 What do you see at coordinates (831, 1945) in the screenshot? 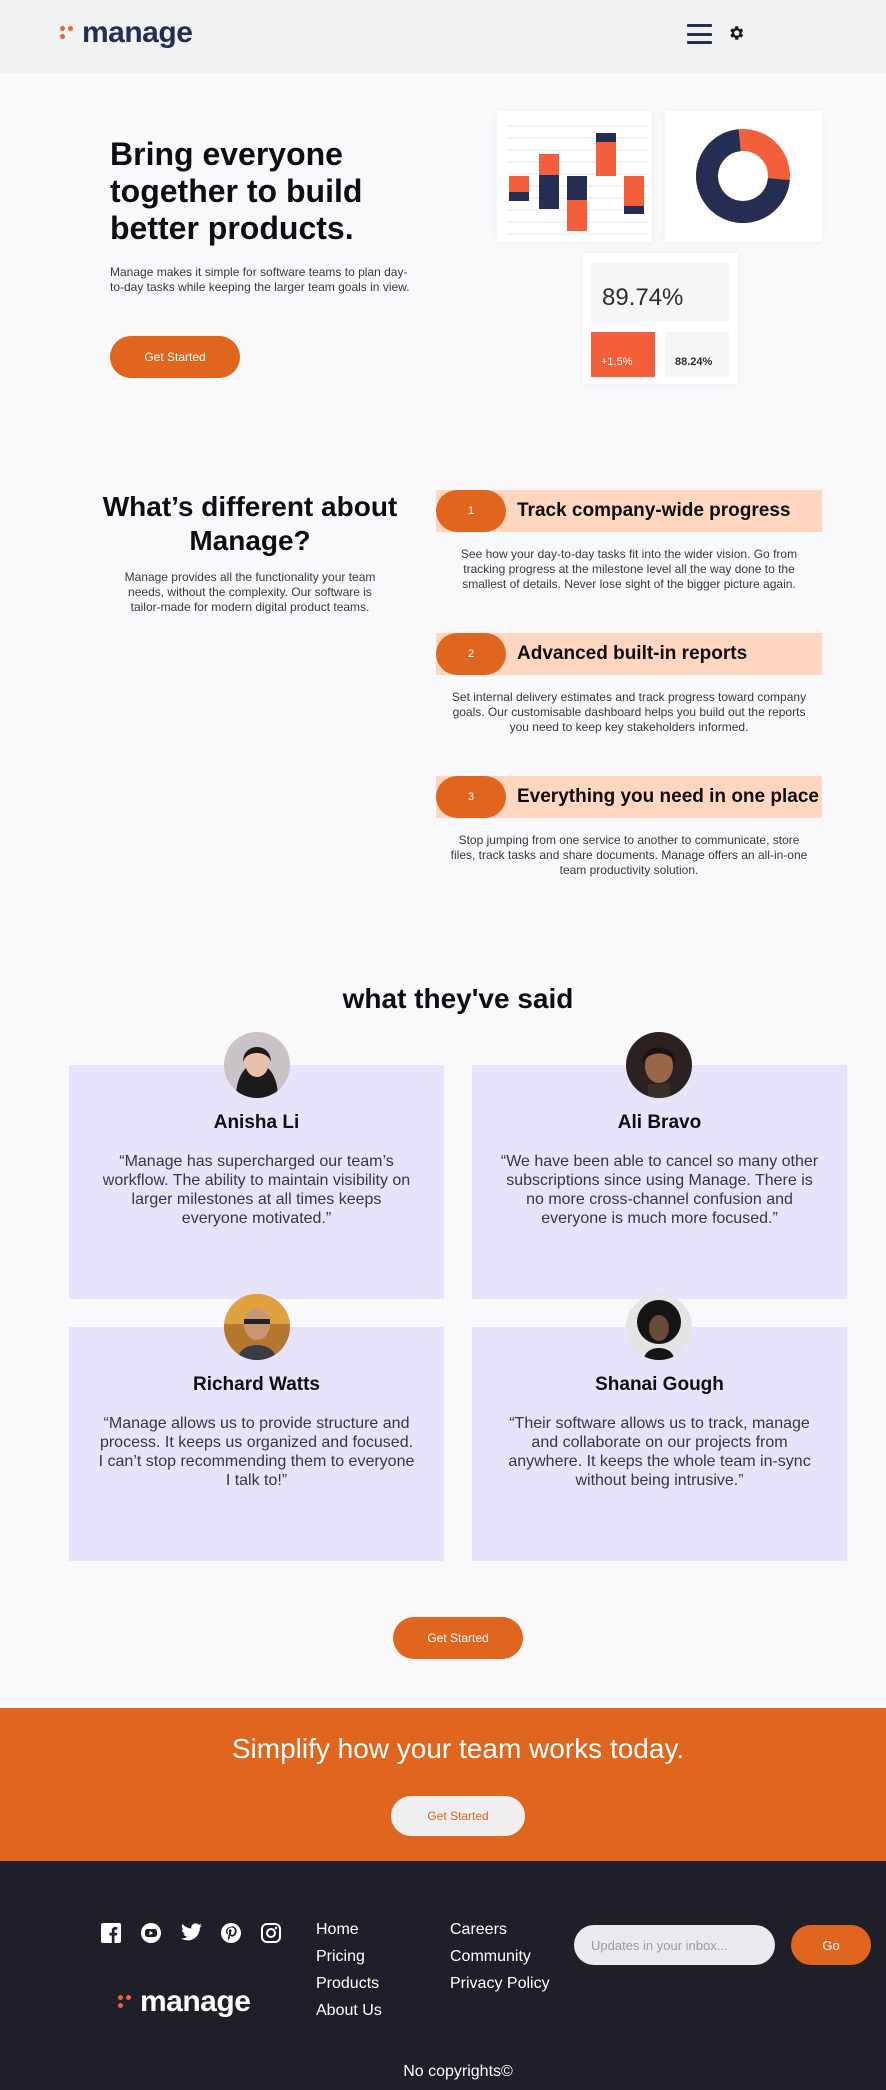
I see `newsletter-go-button: Go` at bounding box center [831, 1945].